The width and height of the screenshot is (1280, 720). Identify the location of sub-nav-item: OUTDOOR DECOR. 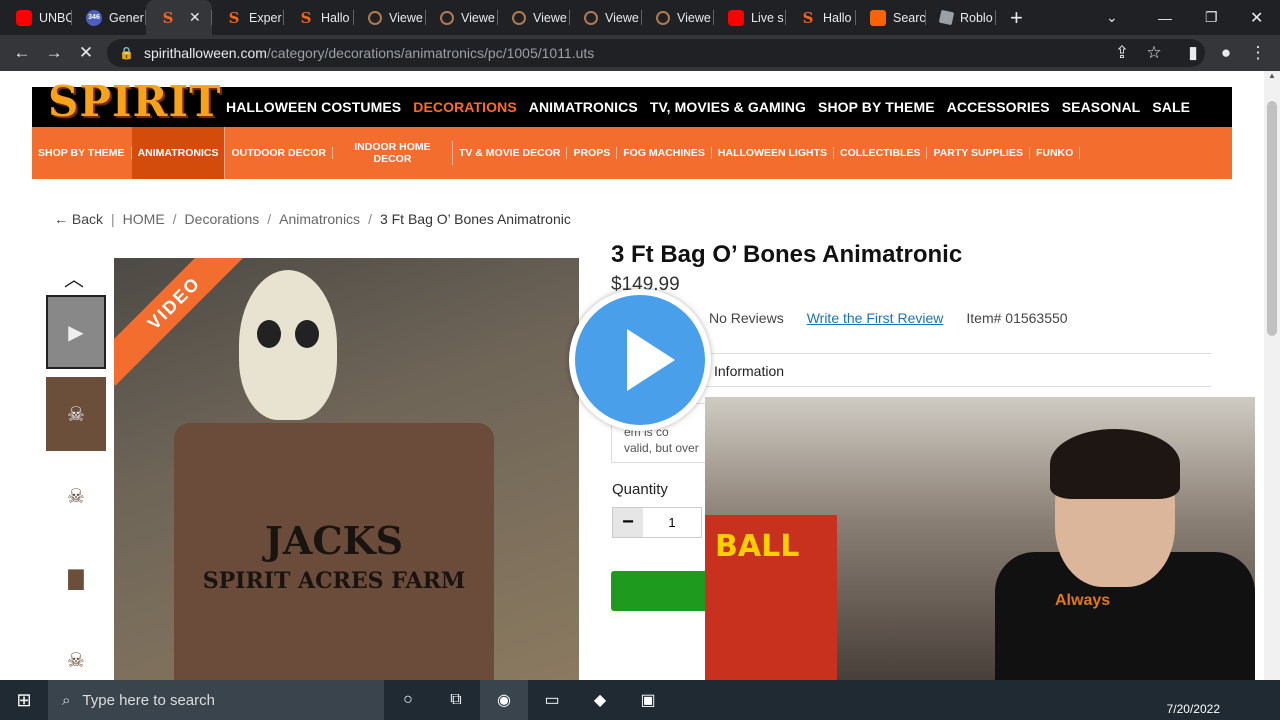
(279, 153).